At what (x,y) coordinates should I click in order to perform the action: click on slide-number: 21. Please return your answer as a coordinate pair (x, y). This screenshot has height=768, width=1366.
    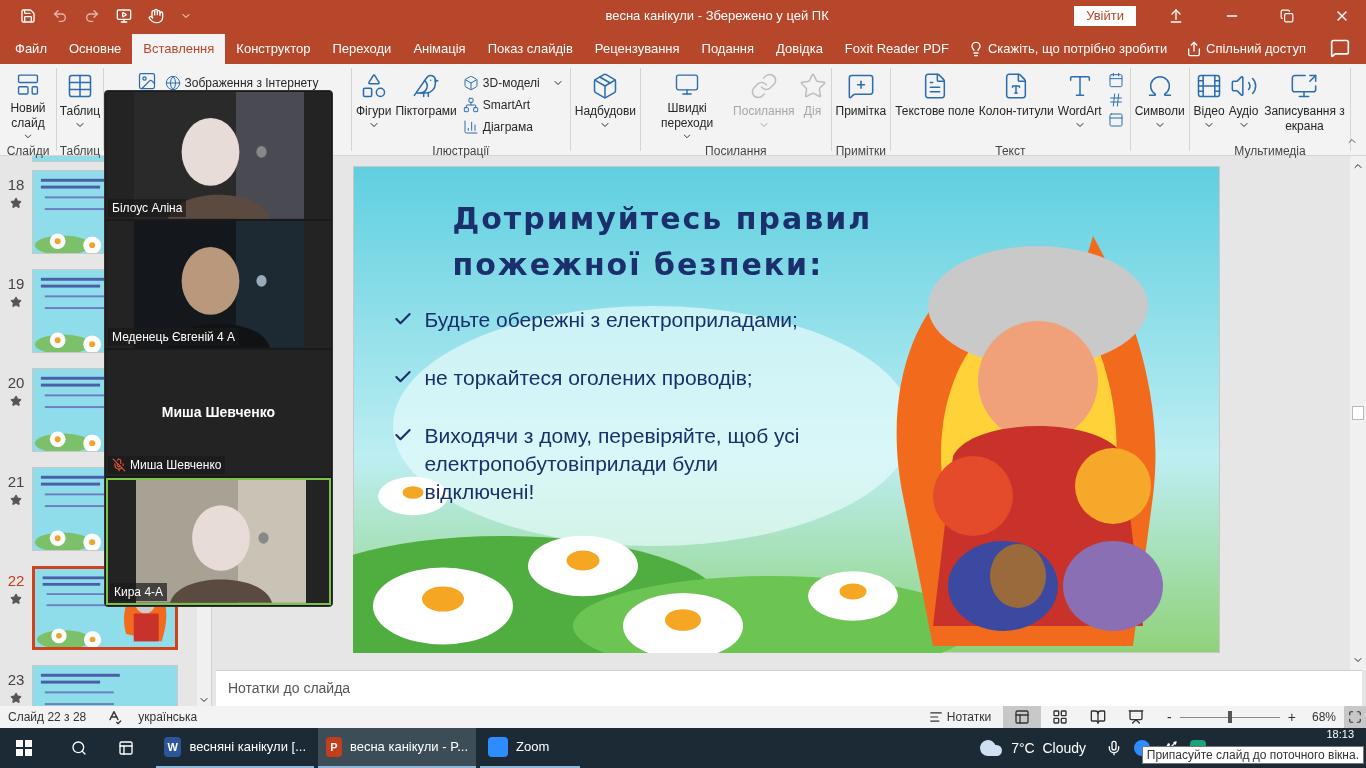
    Looking at the image, I should click on (16, 482).